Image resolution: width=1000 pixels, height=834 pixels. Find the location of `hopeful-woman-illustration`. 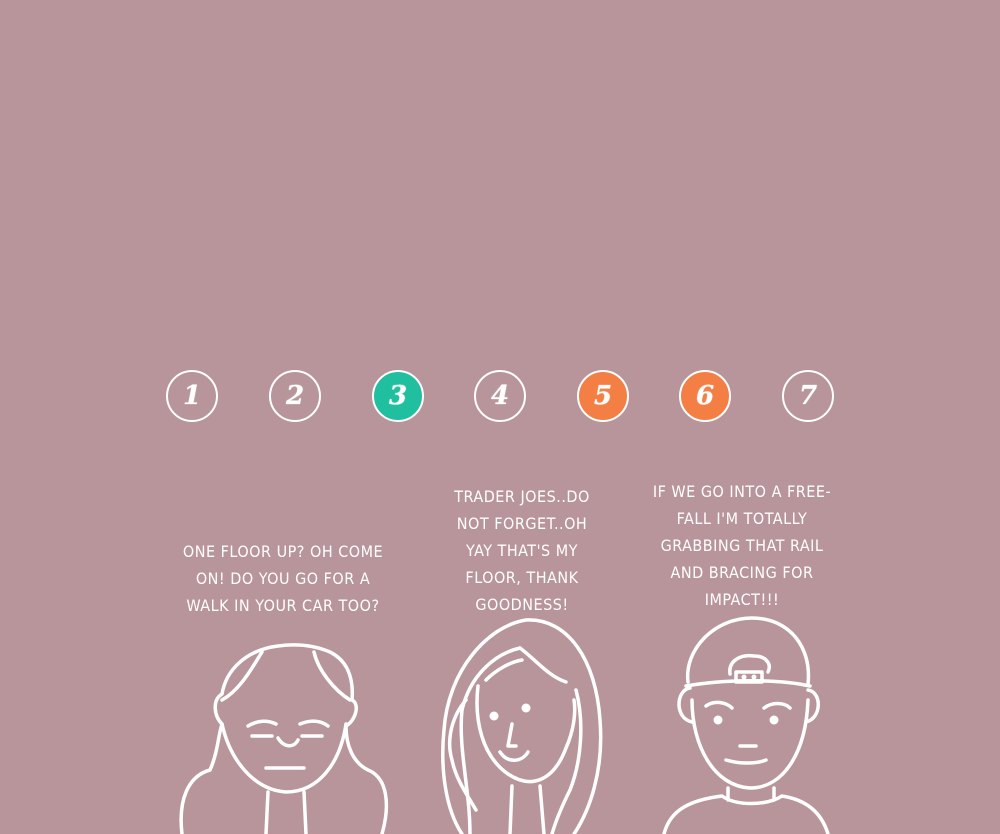

hopeful-woman-illustration is located at coordinates (522, 726).